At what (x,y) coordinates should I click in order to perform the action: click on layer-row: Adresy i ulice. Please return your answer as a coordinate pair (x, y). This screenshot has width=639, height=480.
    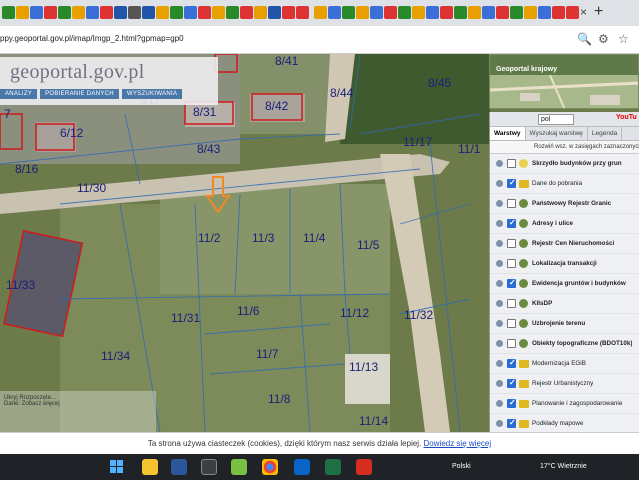
    Looking at the image, I should click on (564, 224).